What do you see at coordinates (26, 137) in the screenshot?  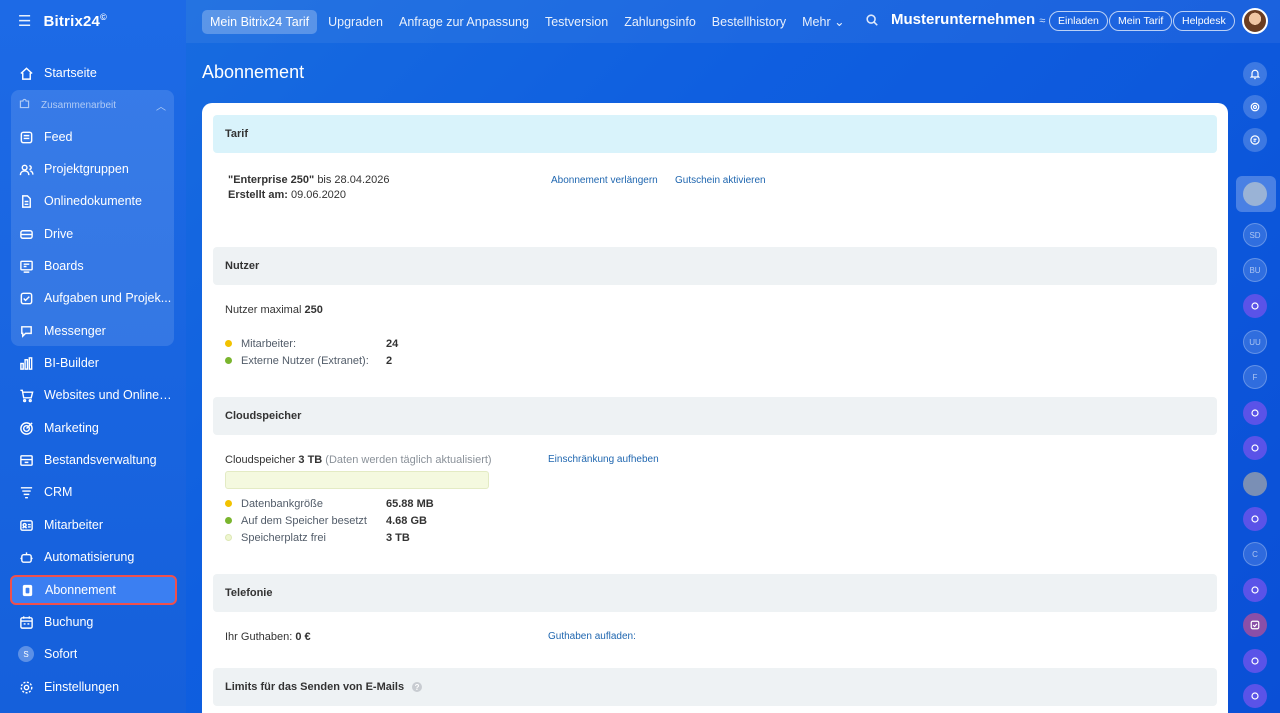 I see `feed-icon` at bounding box center [26, 137].